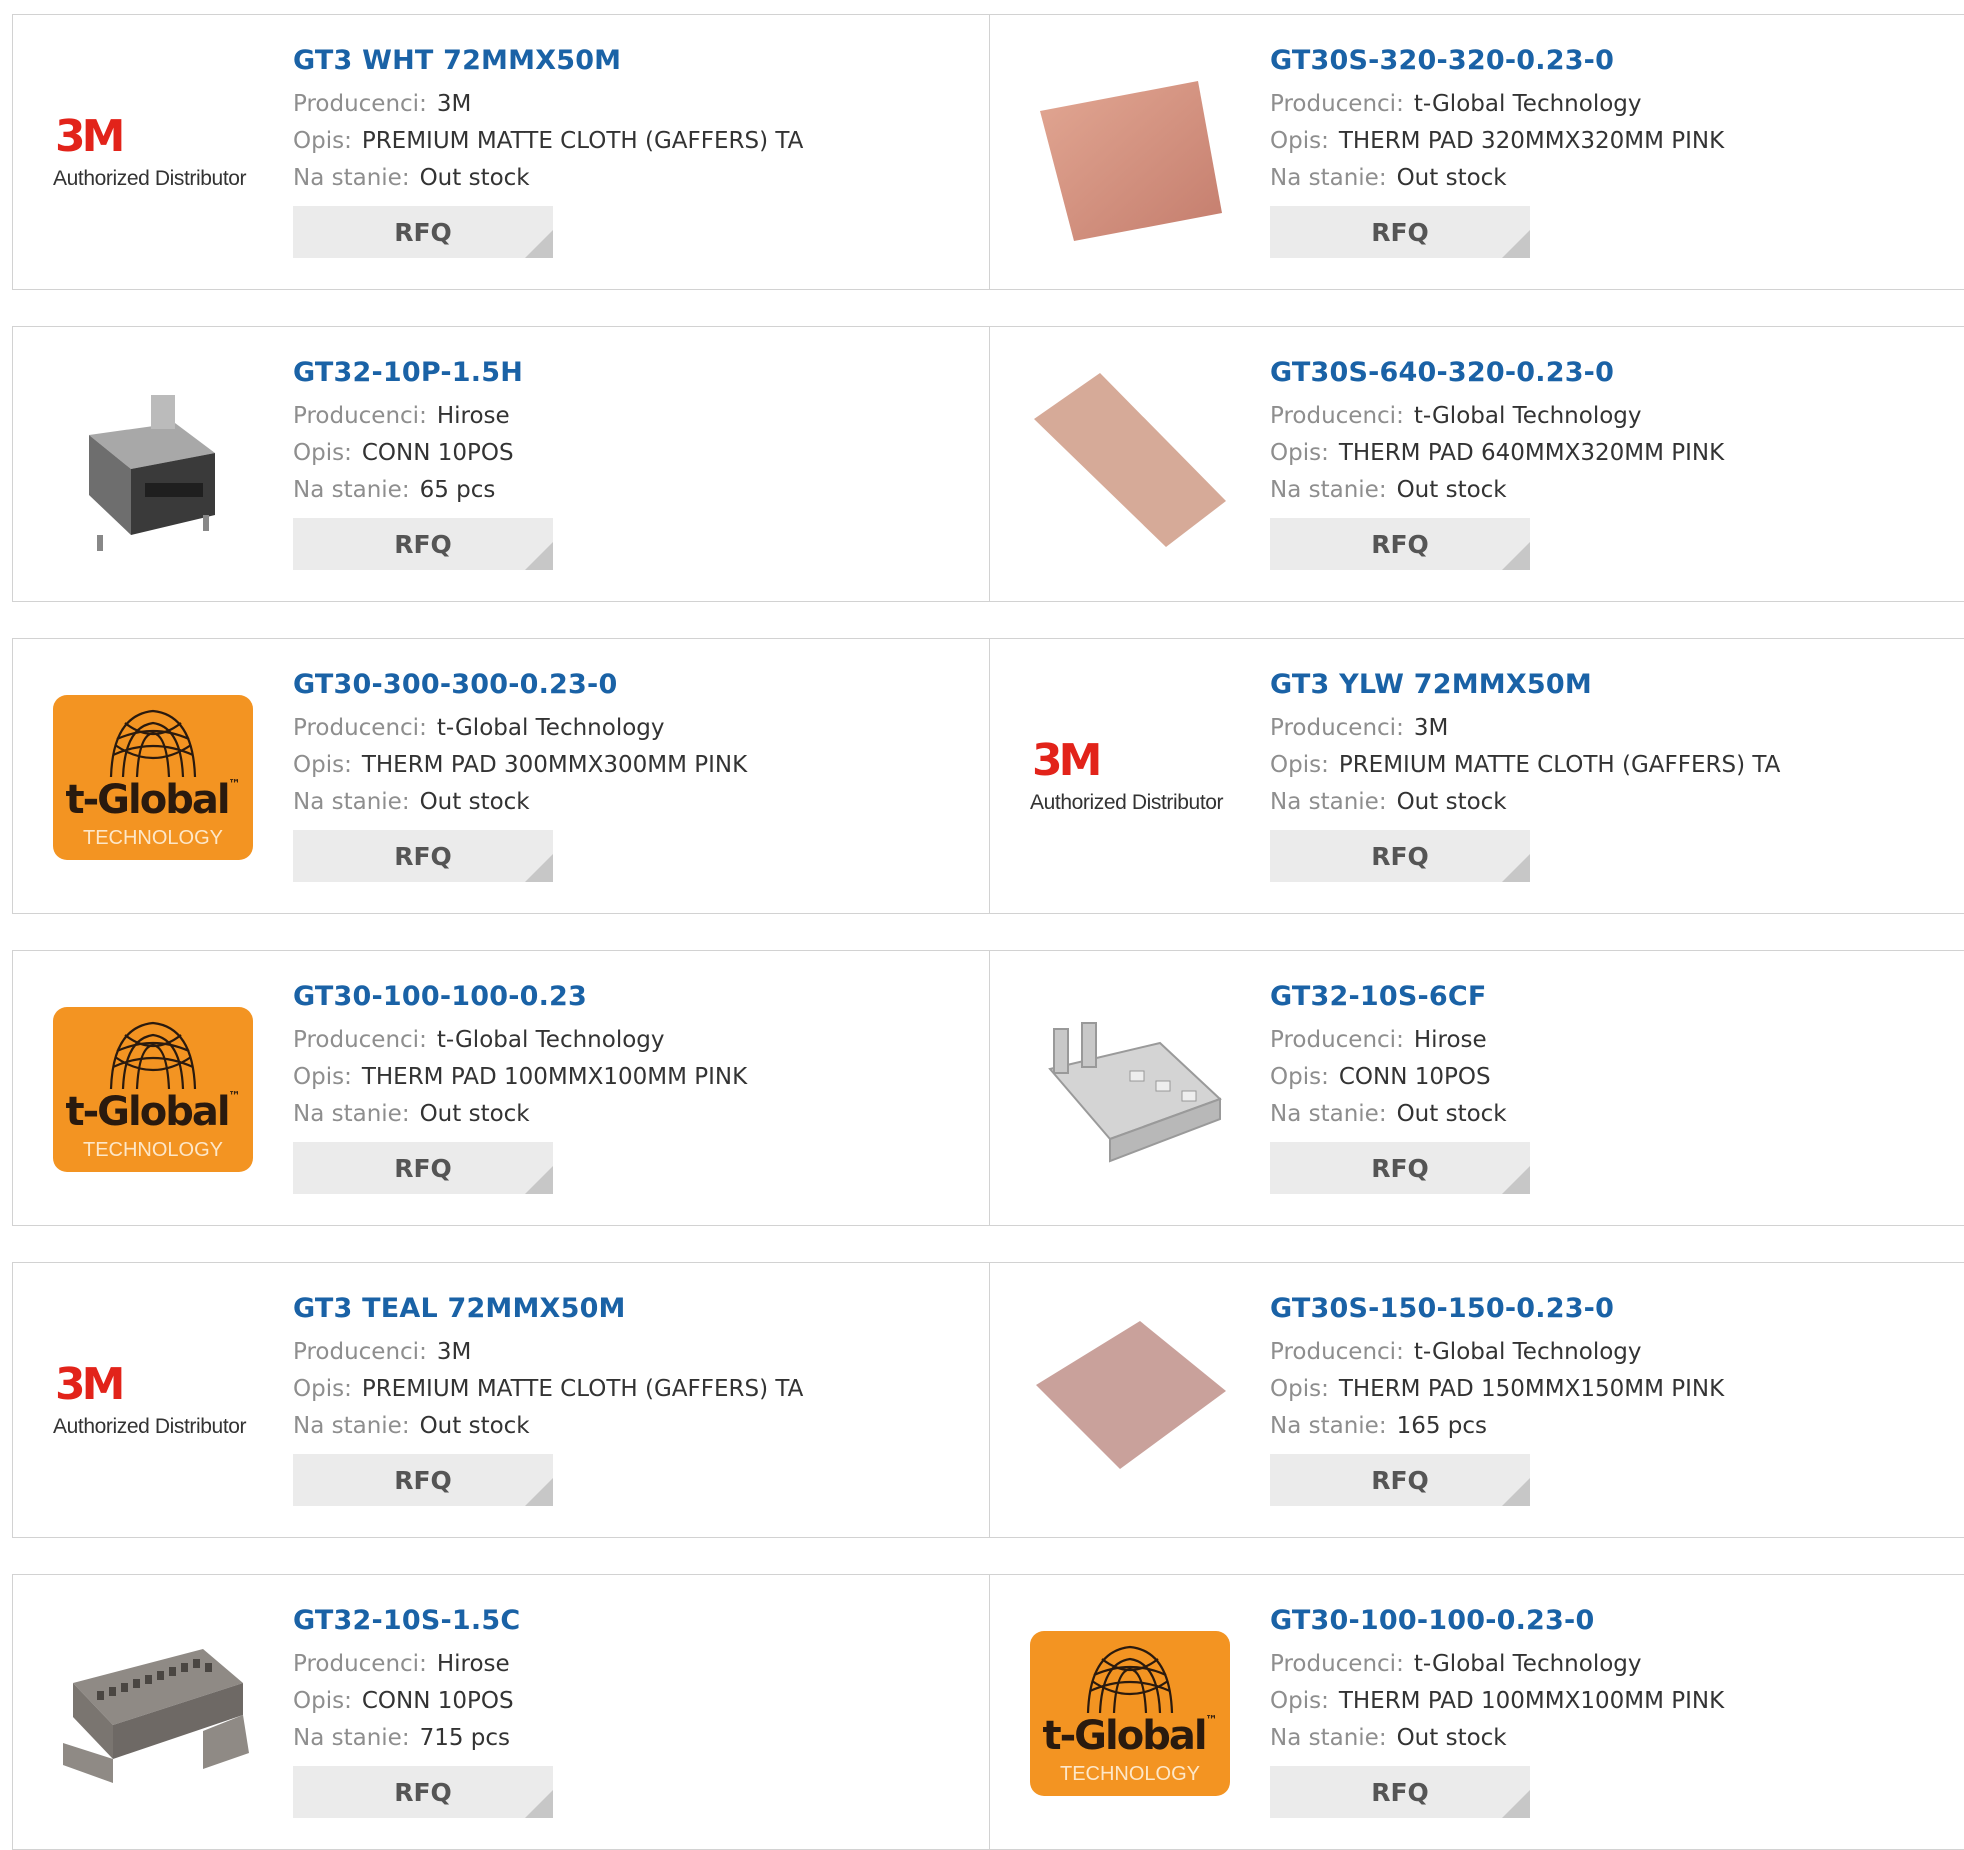 This screenshot has height=1850, width=1964. I want to click on description-row: Opis: CONN 10POS, so click(631, 1701).